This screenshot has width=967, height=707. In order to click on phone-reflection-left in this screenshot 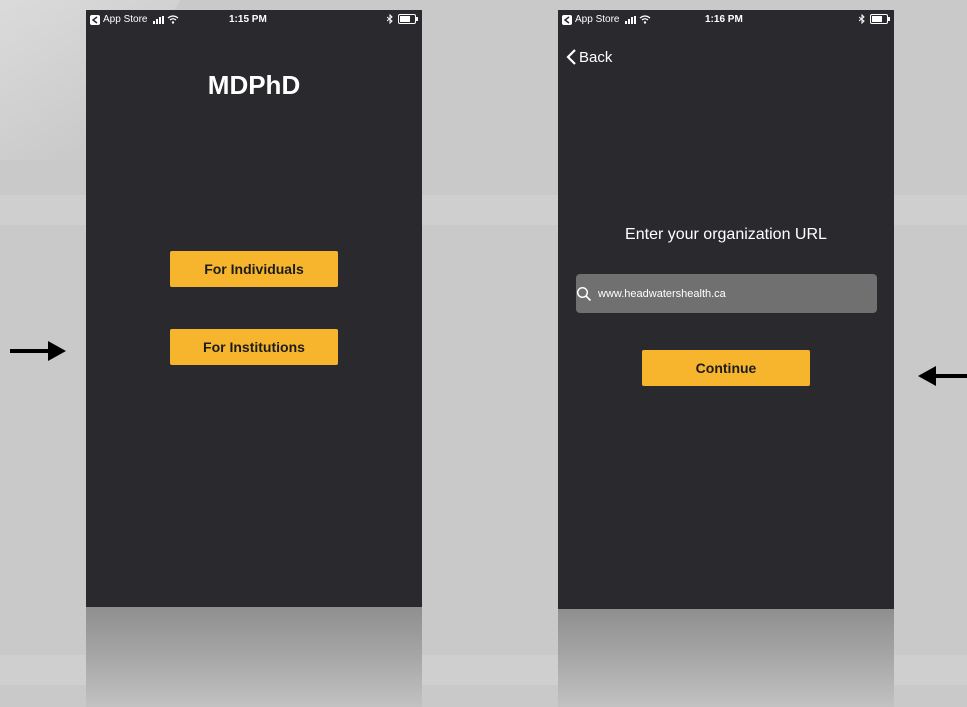, I will do `click(254, 657)`.